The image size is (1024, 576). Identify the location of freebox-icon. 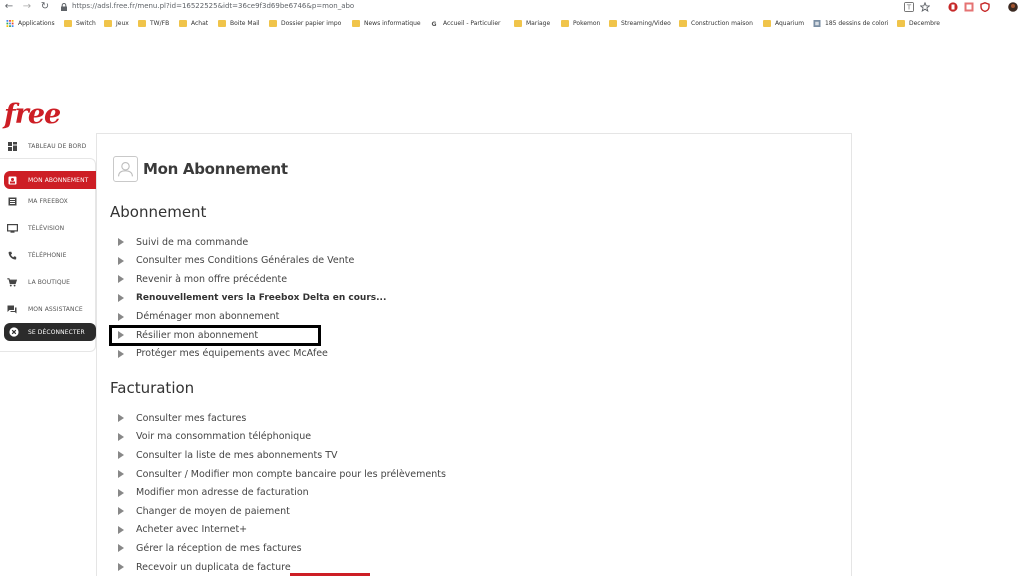
(12, 201).